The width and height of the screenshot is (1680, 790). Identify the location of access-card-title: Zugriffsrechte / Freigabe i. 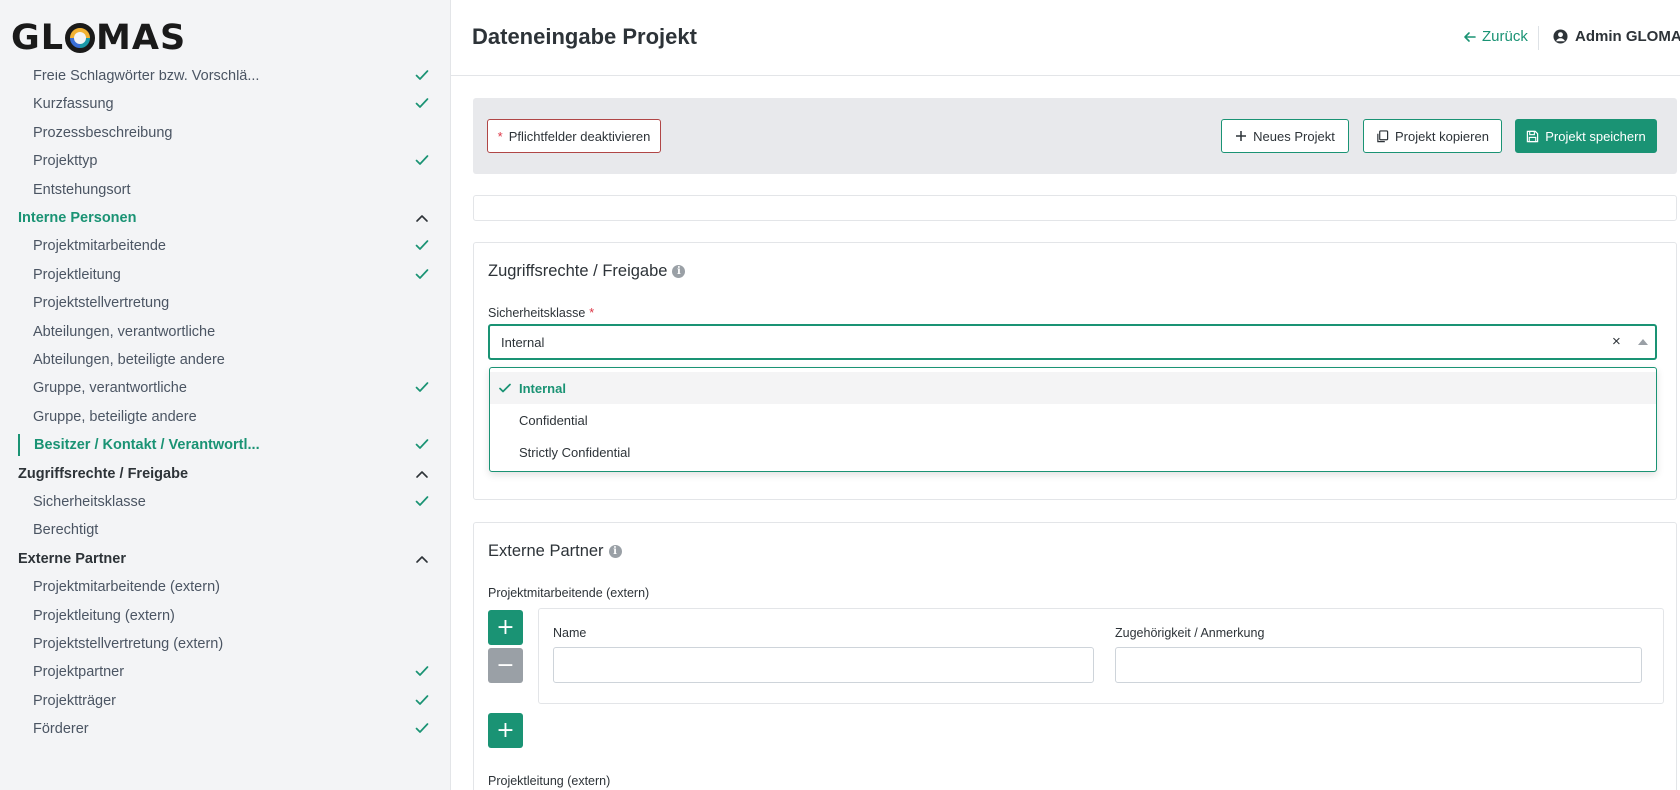
(587, 271).